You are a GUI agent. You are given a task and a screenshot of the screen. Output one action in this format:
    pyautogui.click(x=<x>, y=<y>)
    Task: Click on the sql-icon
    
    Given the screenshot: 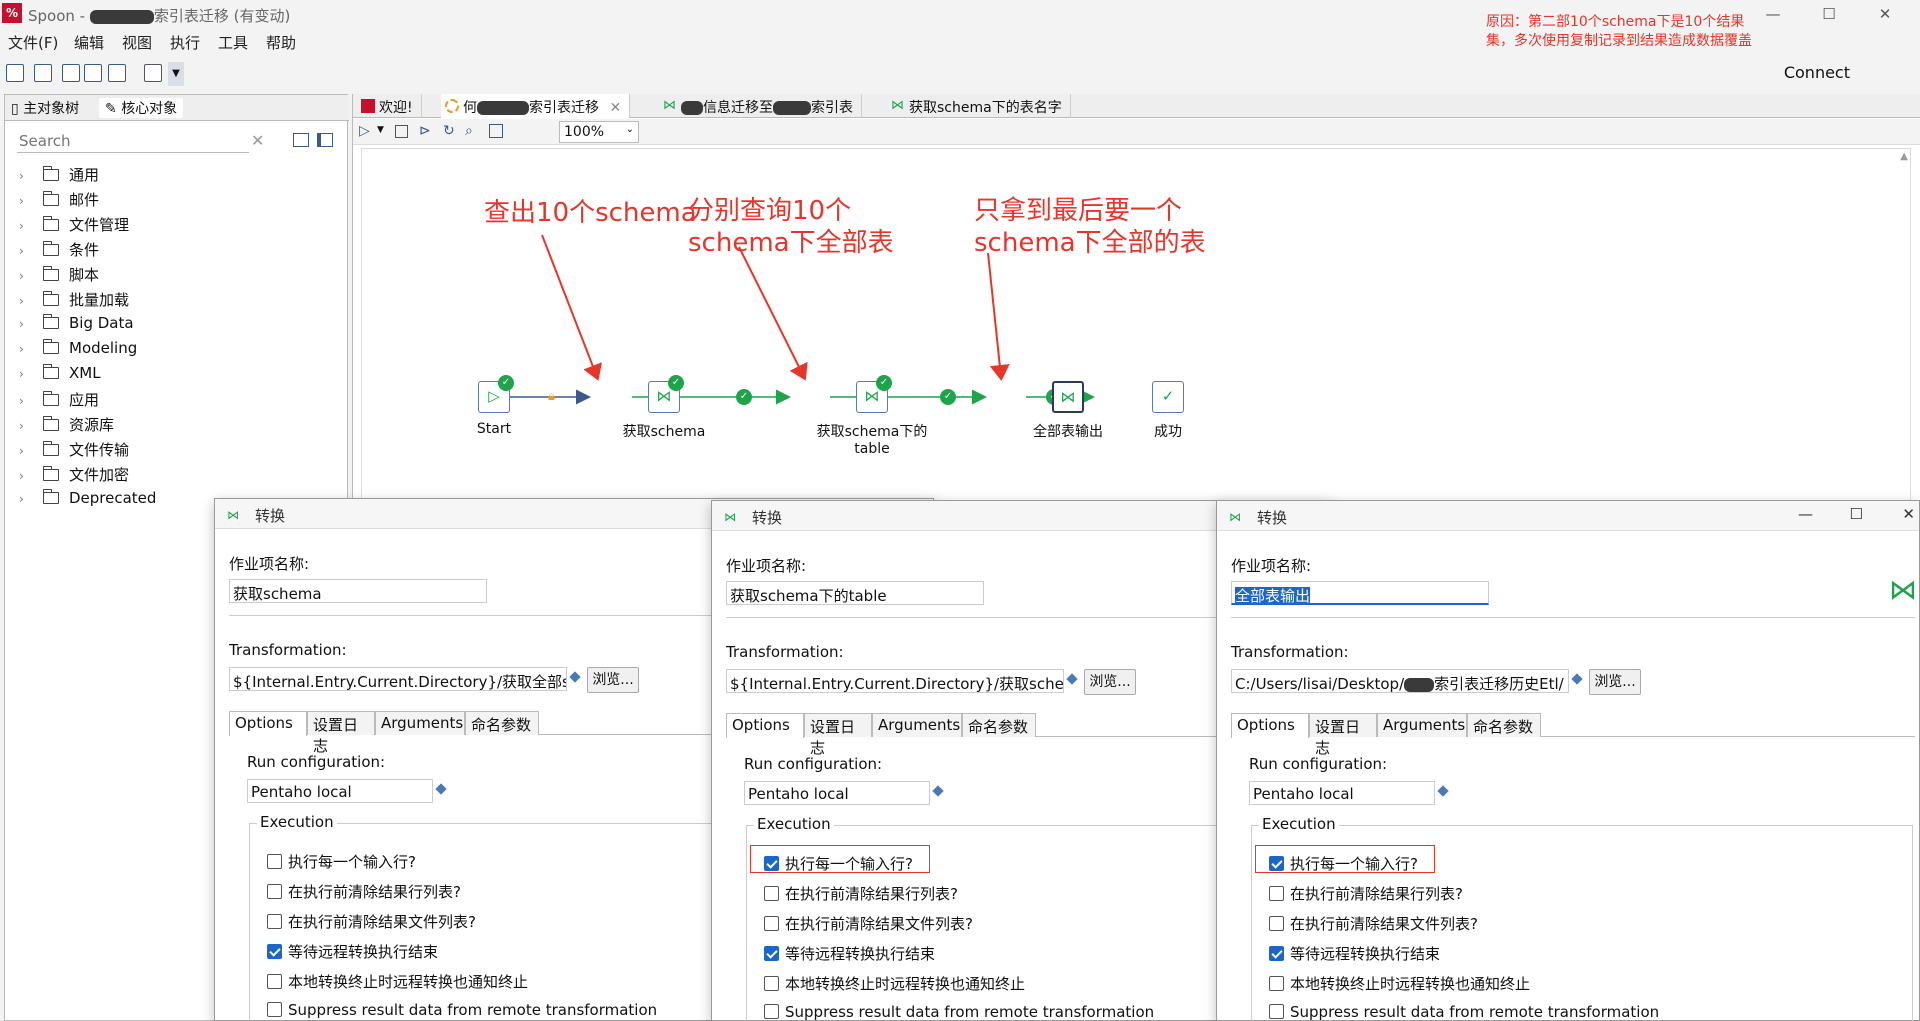 What is the action you would take?
    pyautogui.click(x=496, y=131)
    